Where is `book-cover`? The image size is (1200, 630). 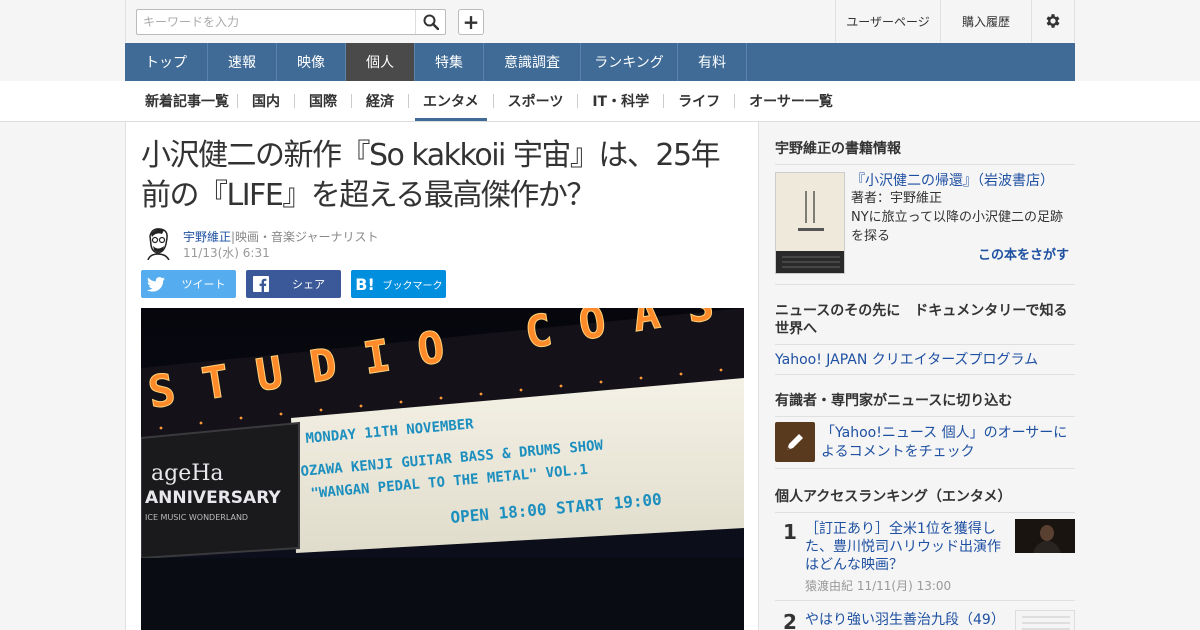 book-cover is located at coordinates (810, 223).